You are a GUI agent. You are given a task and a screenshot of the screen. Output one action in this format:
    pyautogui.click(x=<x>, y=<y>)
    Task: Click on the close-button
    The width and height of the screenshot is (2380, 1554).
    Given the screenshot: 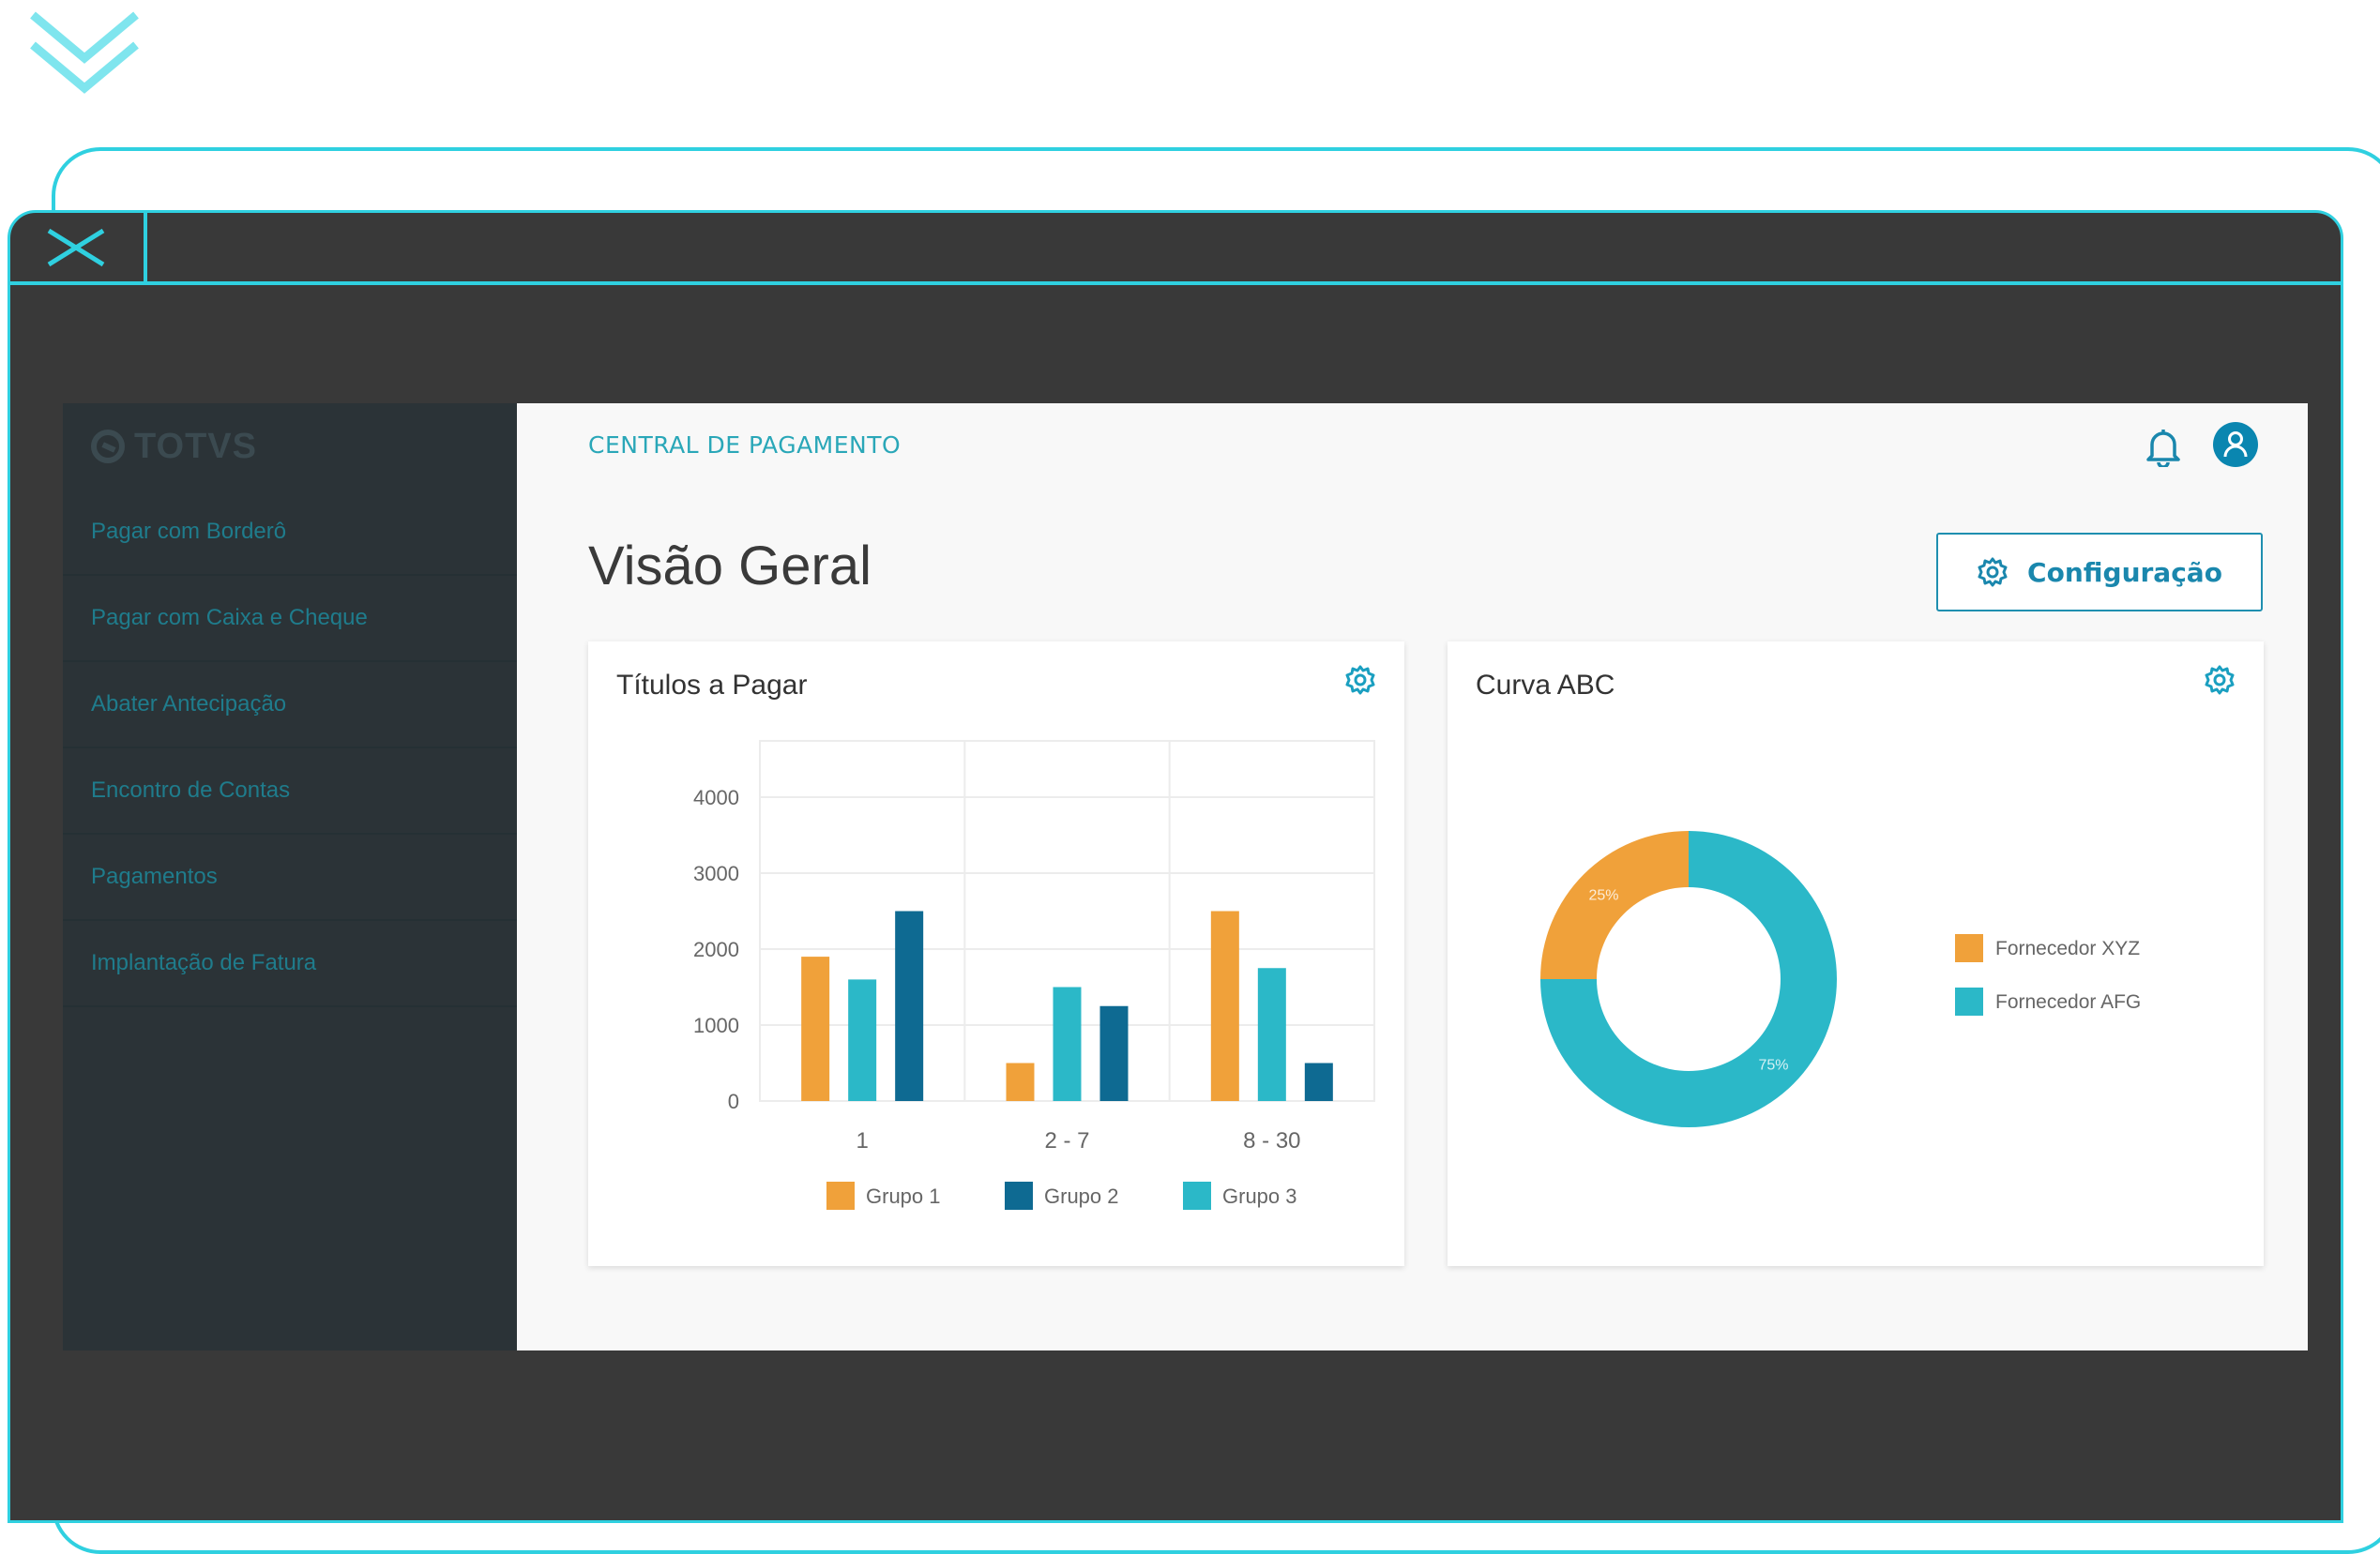 What is the action you would take?
    pyautogui.click(x=78, y=249)
    